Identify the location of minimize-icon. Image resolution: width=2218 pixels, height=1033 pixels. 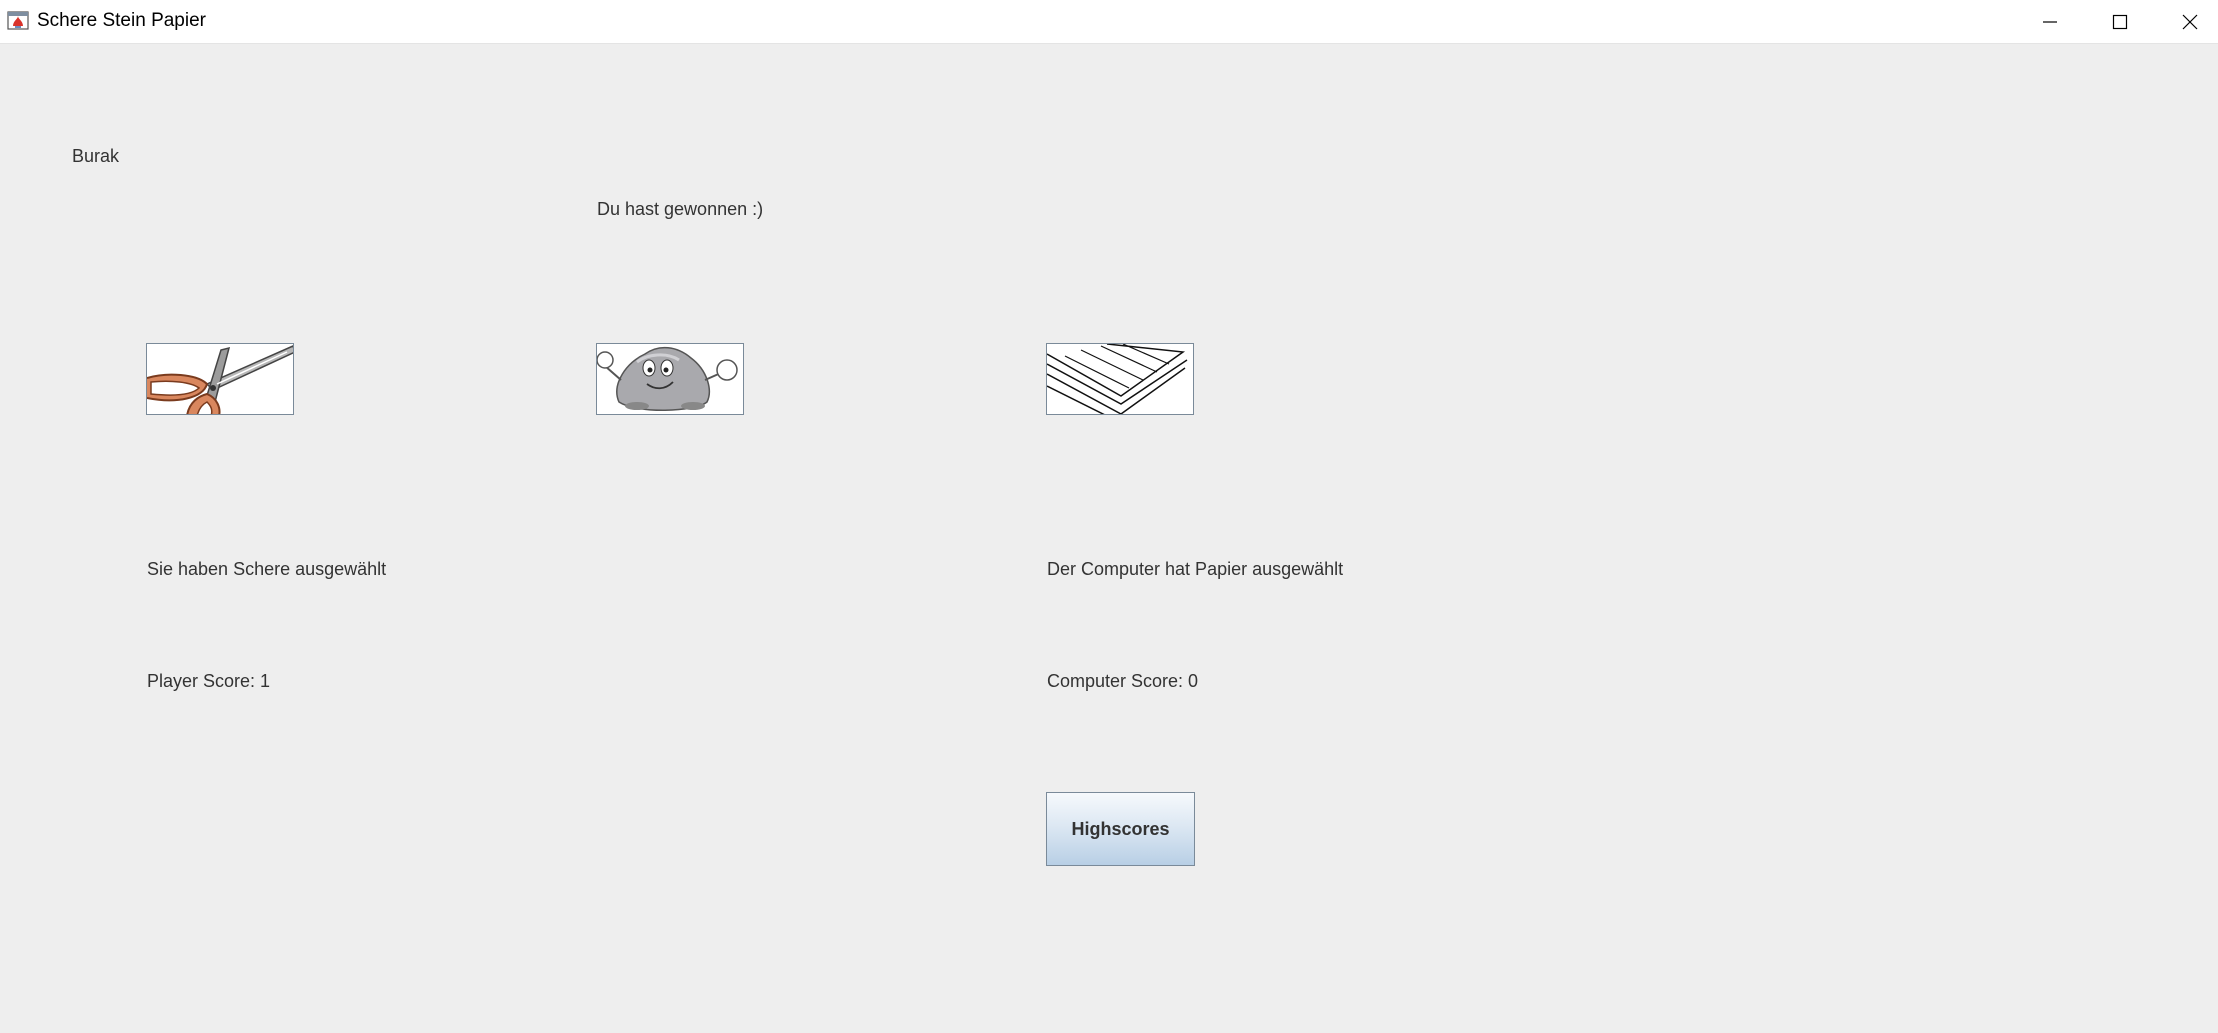
(2050, 22).